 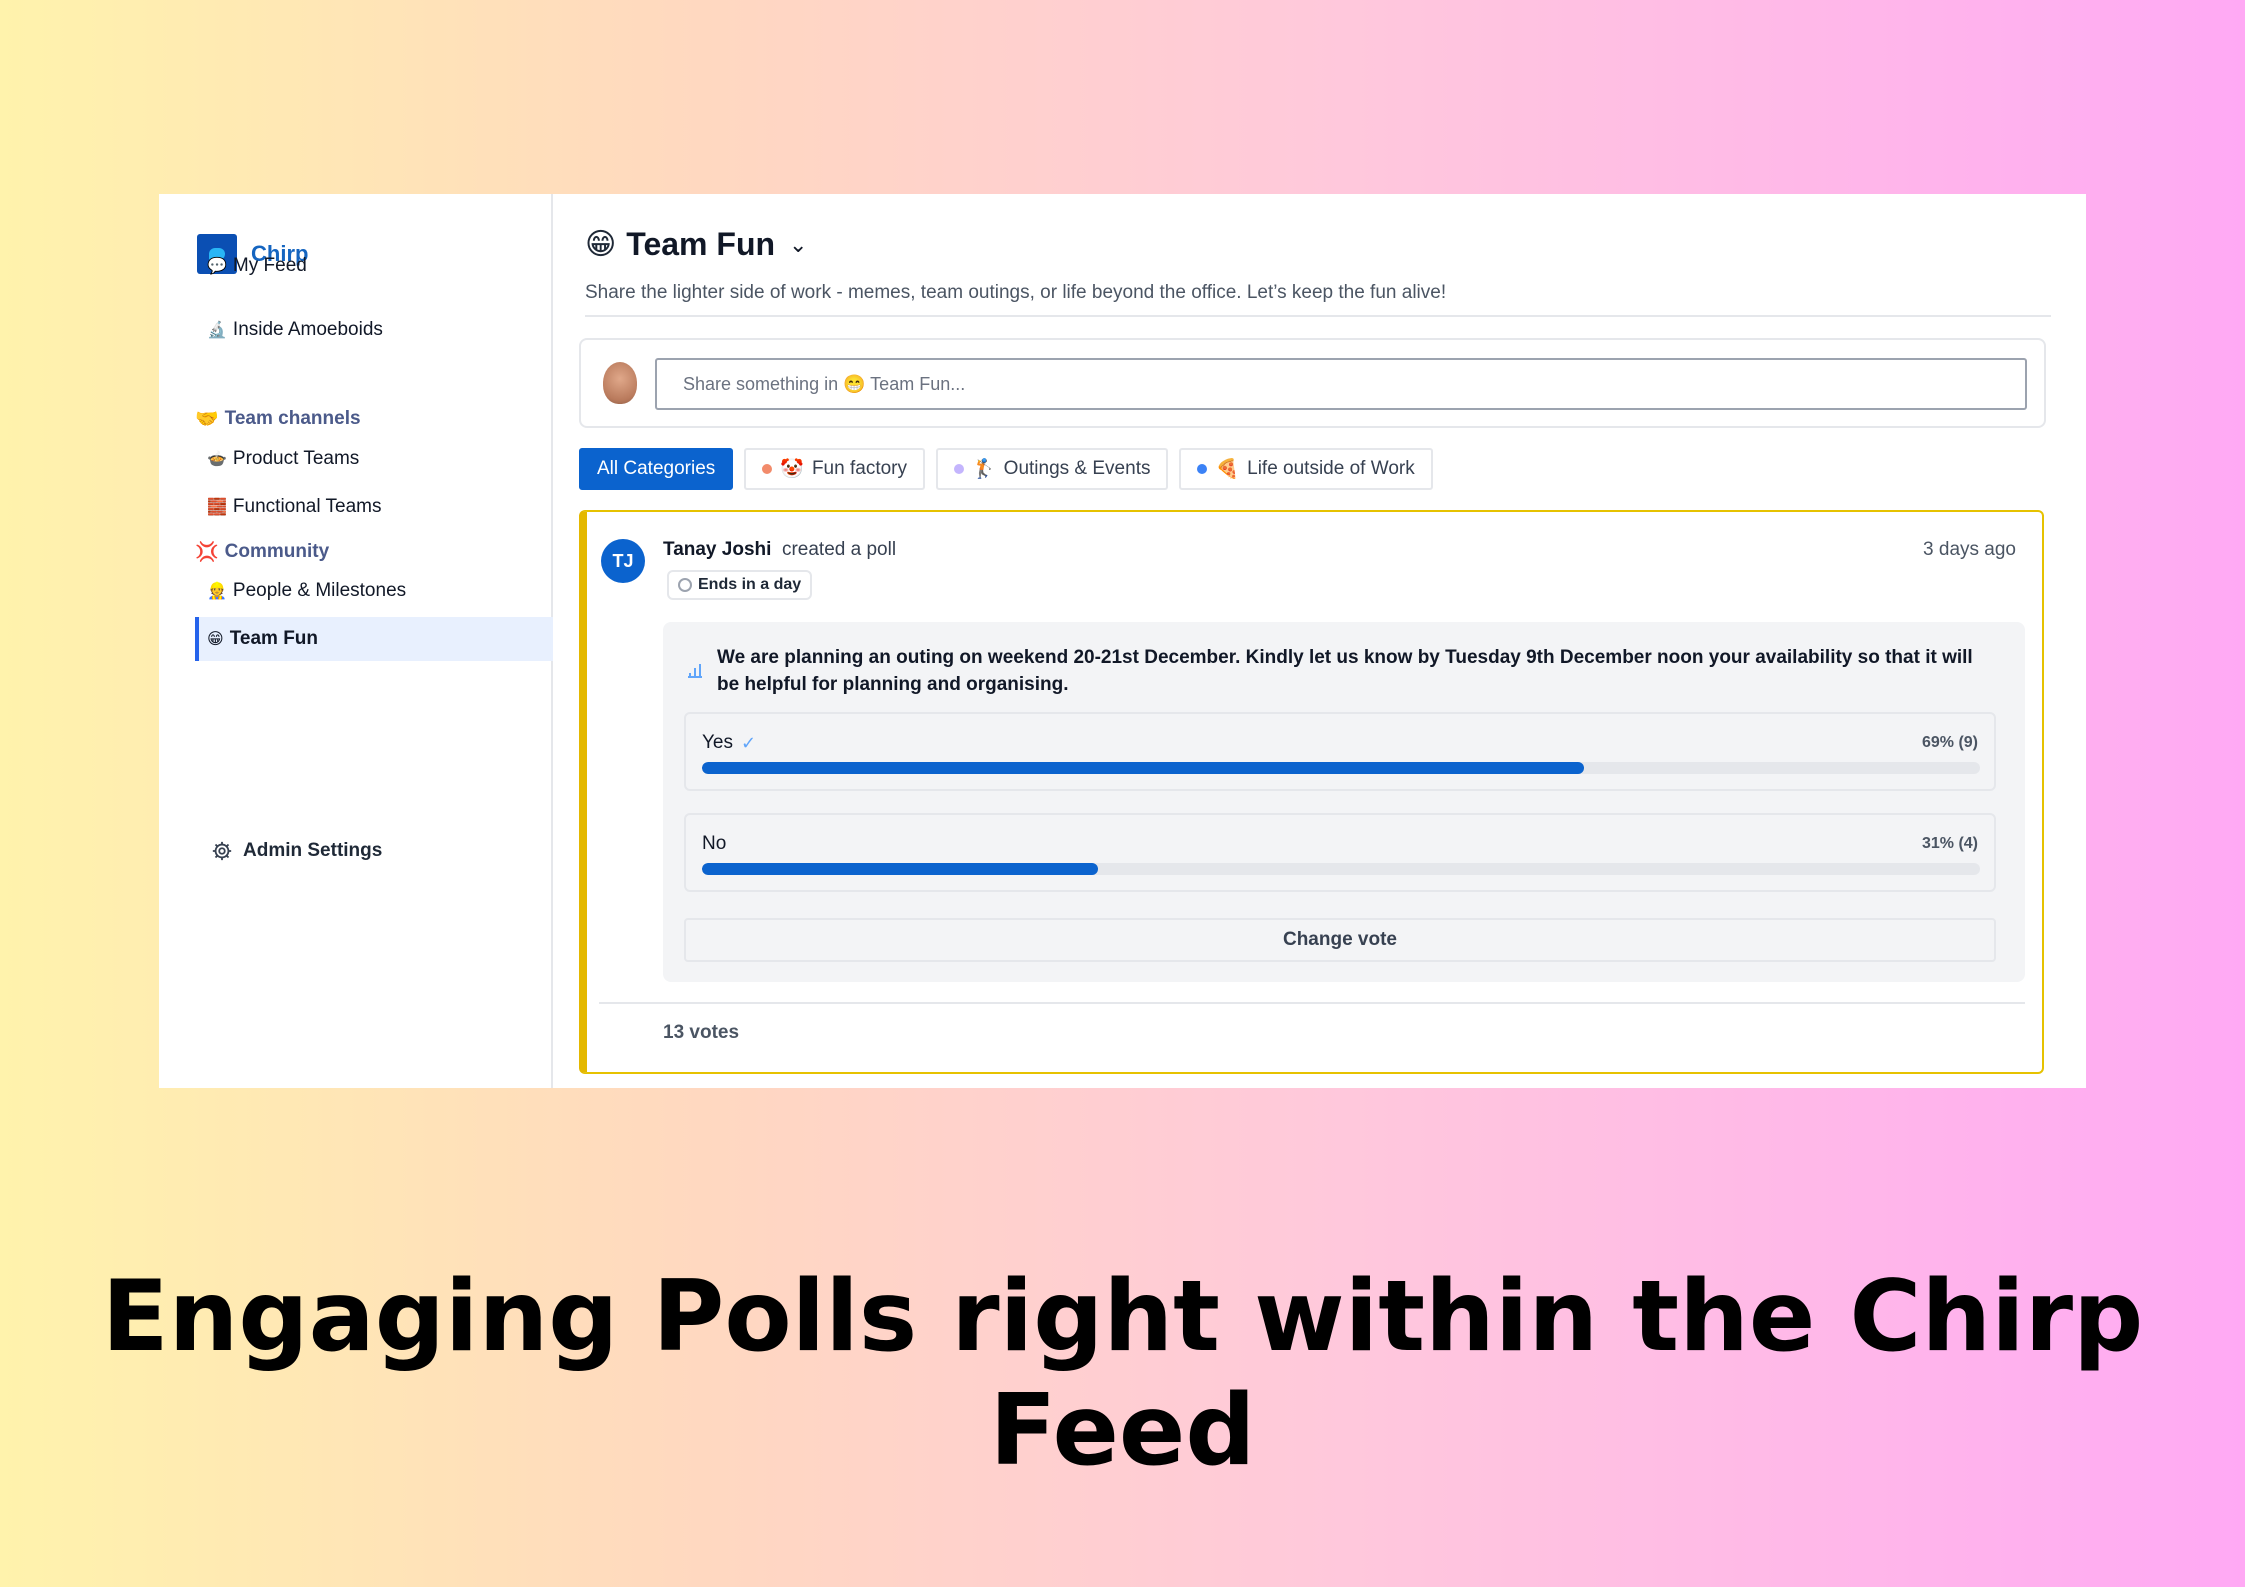 I want to click on check-icon: ✓, so click(x=749, y=742).